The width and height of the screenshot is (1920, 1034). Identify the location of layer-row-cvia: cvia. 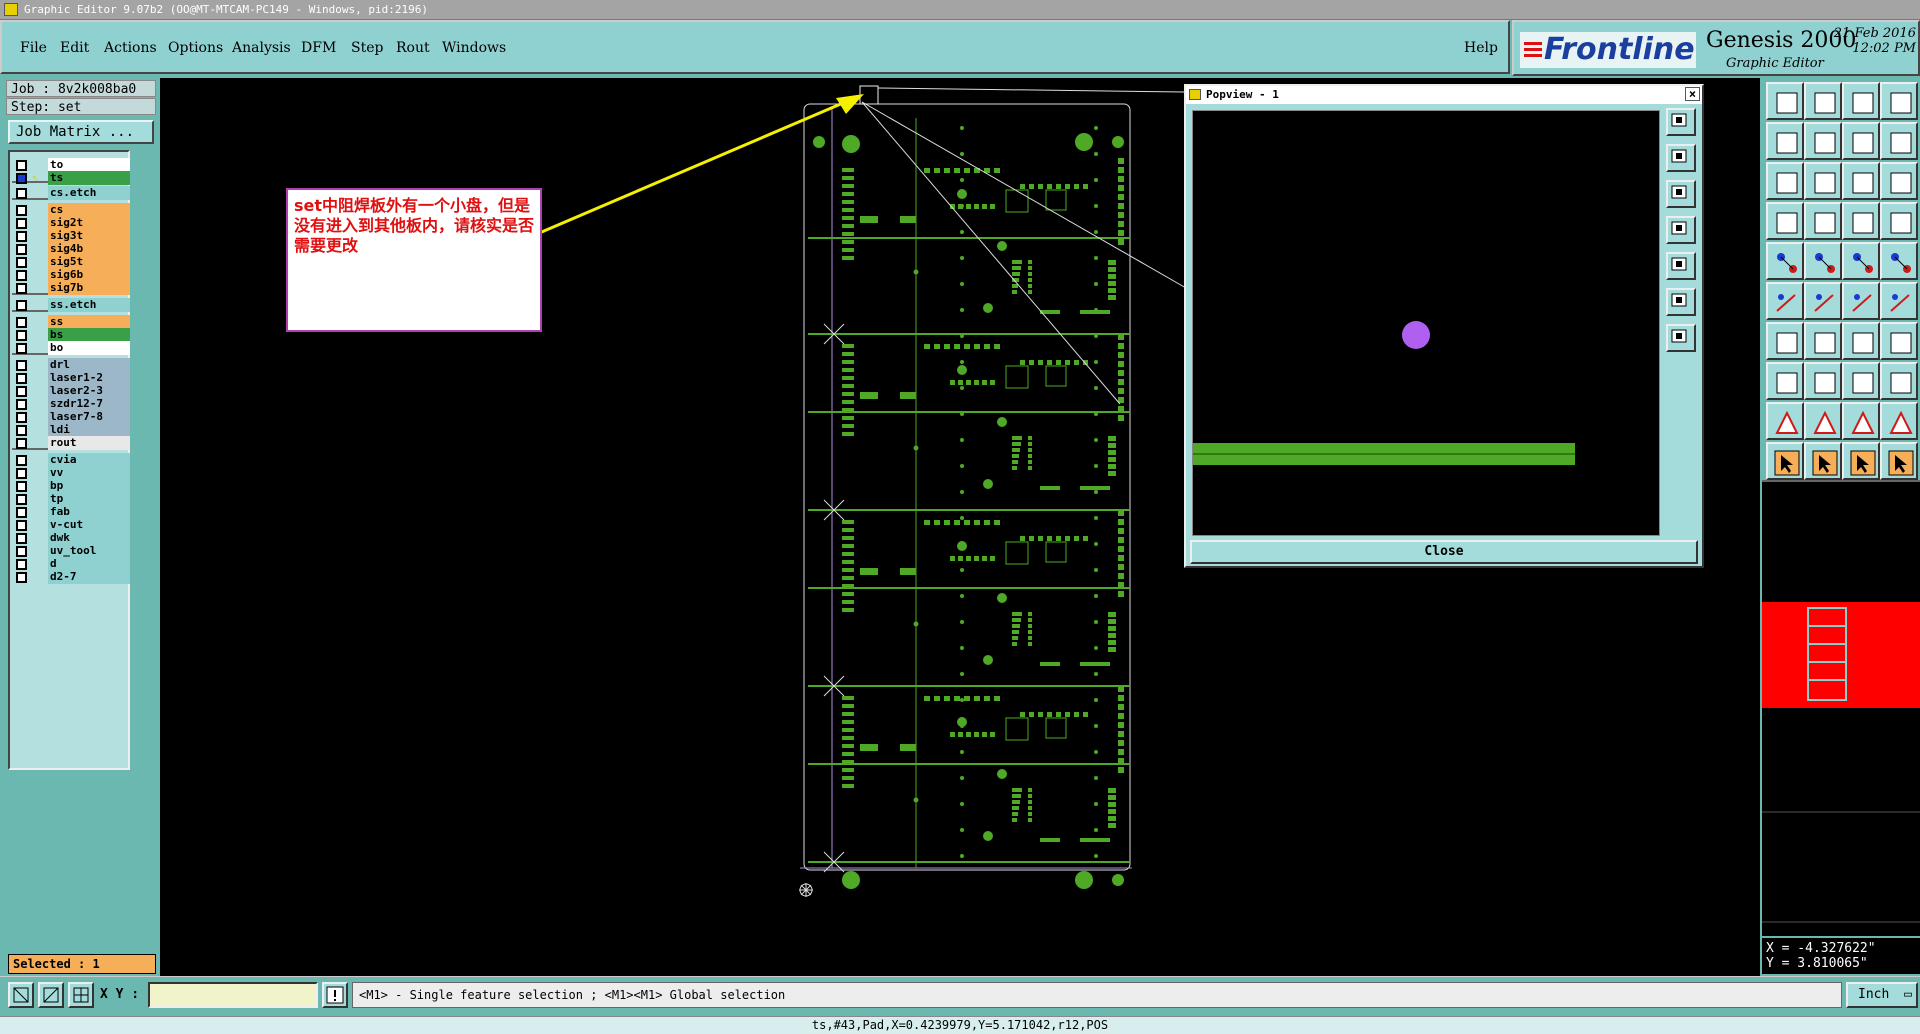
(73, 460).